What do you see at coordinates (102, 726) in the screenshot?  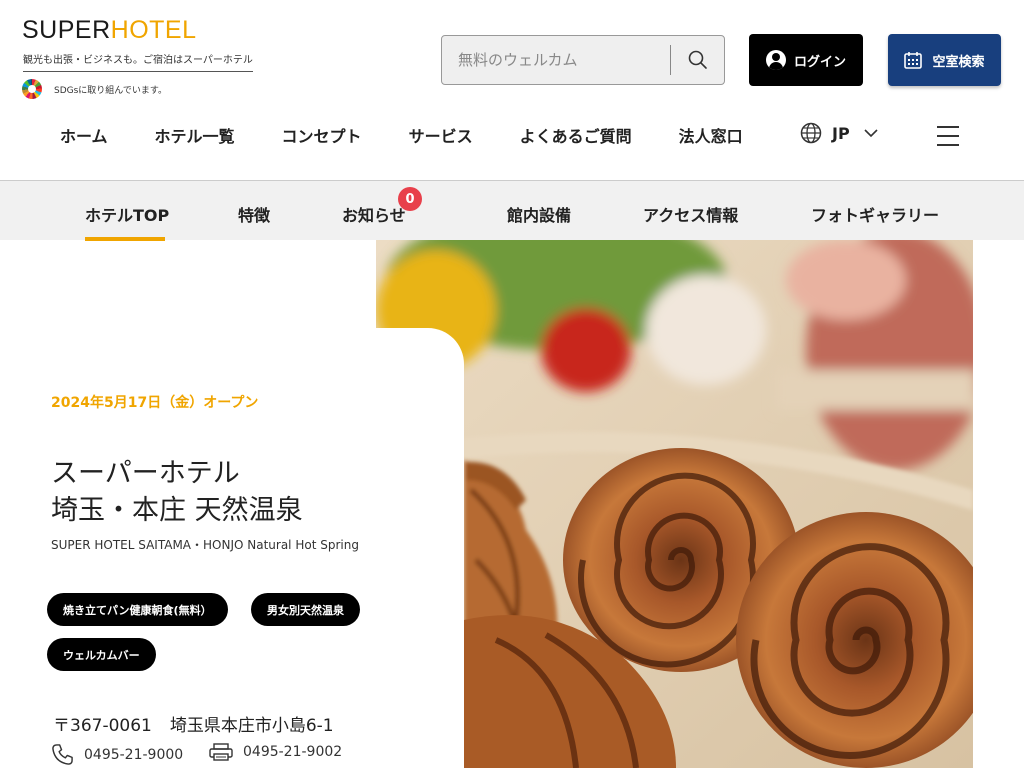 I see `postal-code: 〒367-0061` at bounding box center [102, 726].